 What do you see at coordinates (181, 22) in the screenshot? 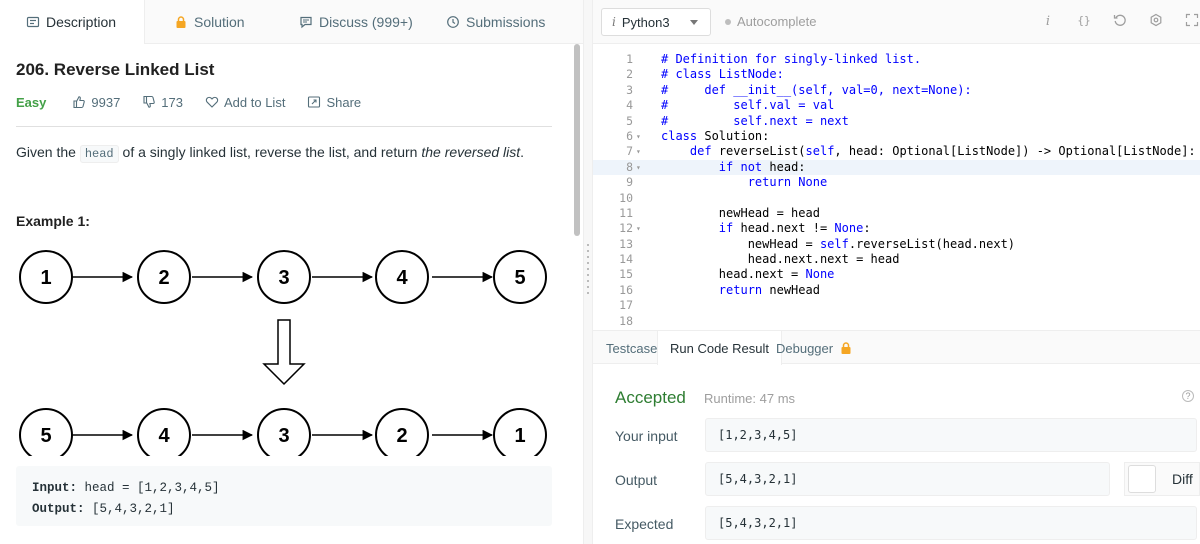
I see `lock-icon` at bounding box center [181, 22].